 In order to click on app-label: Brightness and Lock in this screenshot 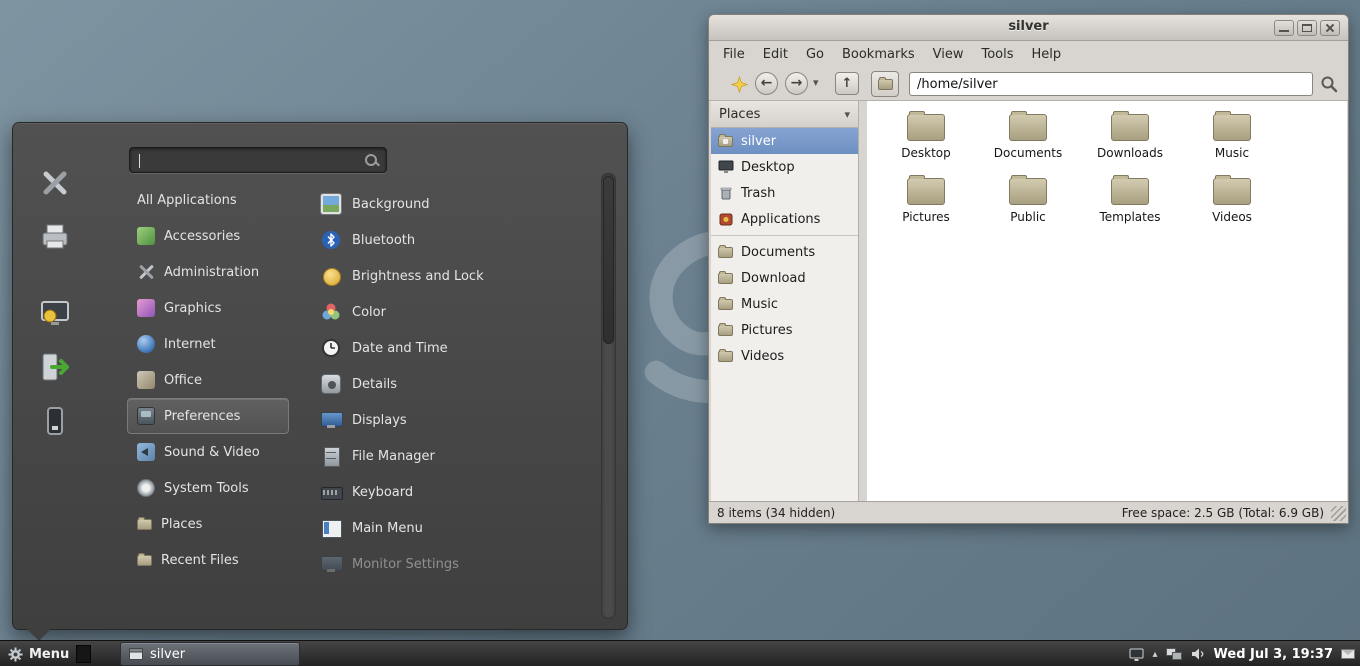, I will do `click(418, 276)`.